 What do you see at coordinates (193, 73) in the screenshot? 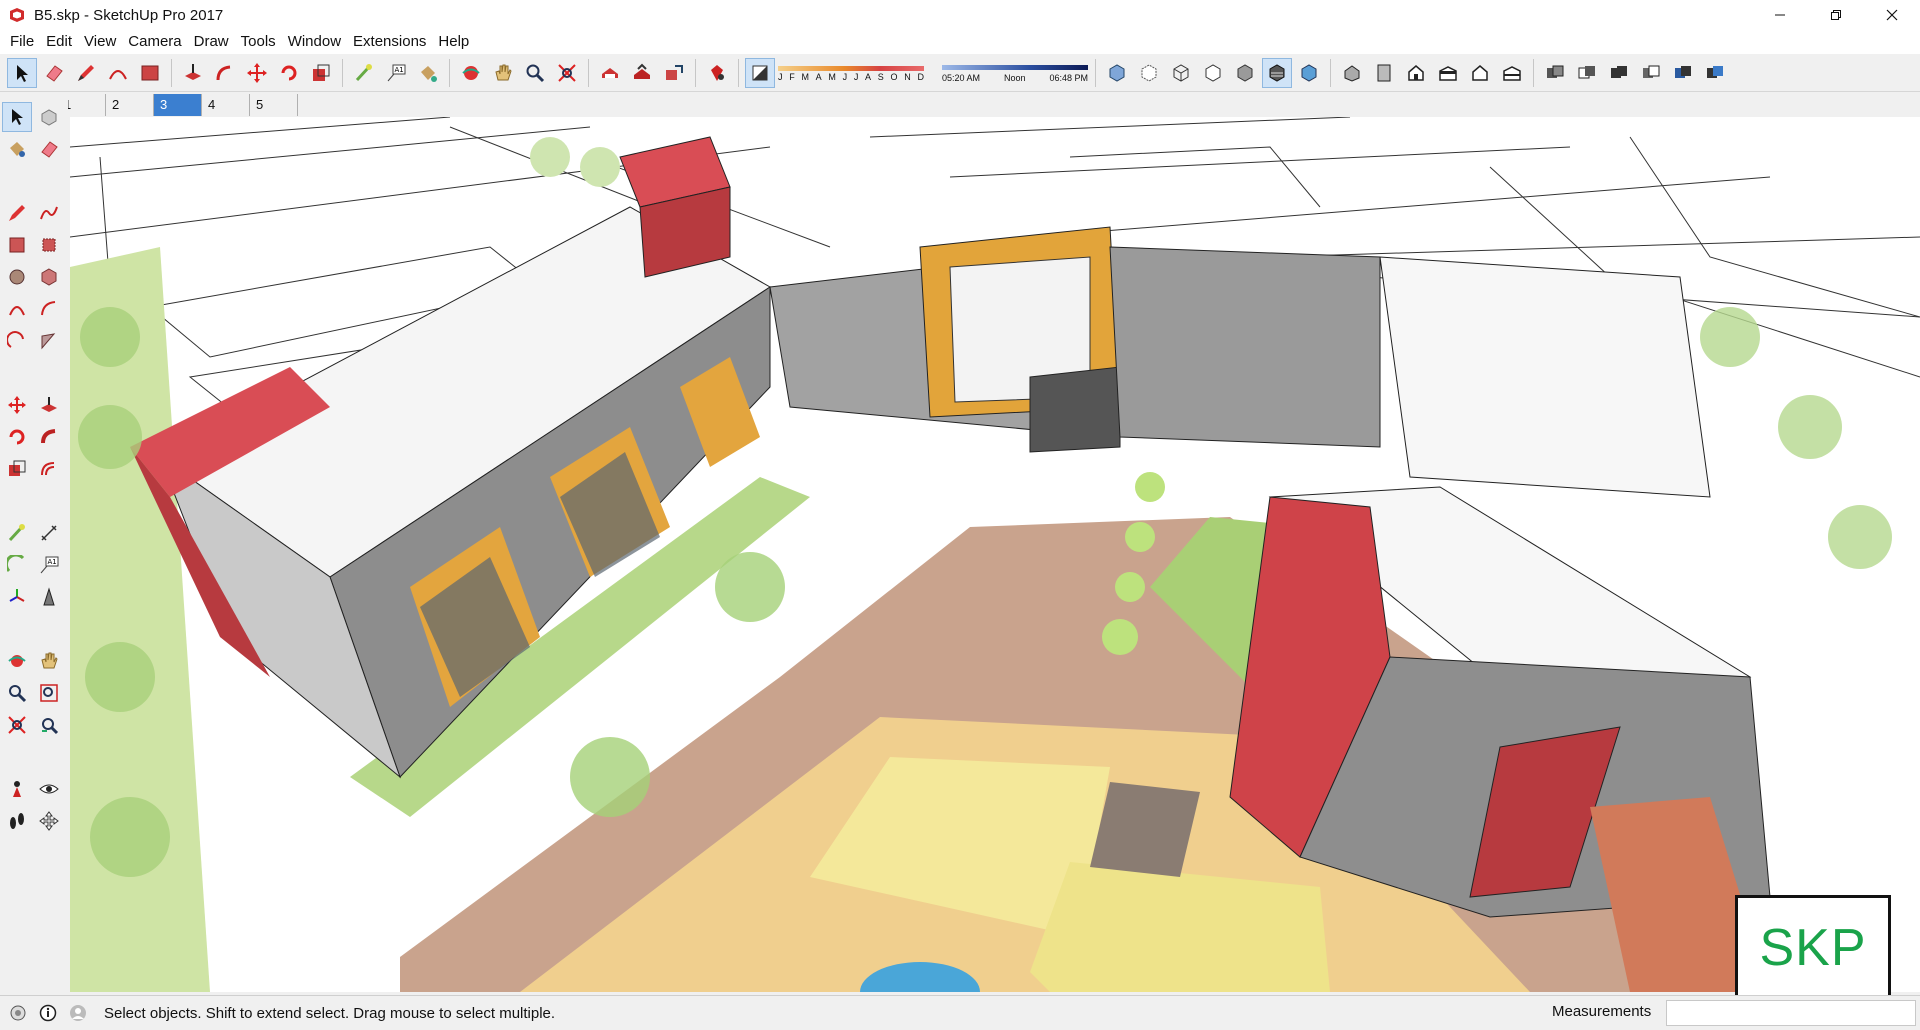
I see `push-pull-tool-button` at bounding box center [193, 73].